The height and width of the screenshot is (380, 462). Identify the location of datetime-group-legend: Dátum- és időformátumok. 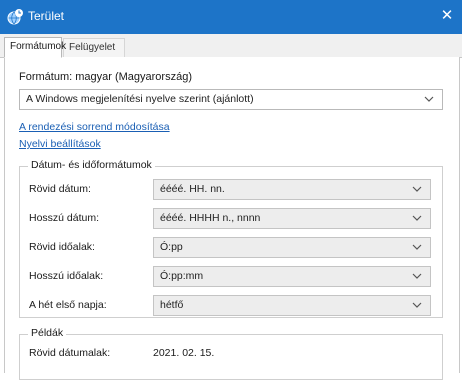
(91, 165).